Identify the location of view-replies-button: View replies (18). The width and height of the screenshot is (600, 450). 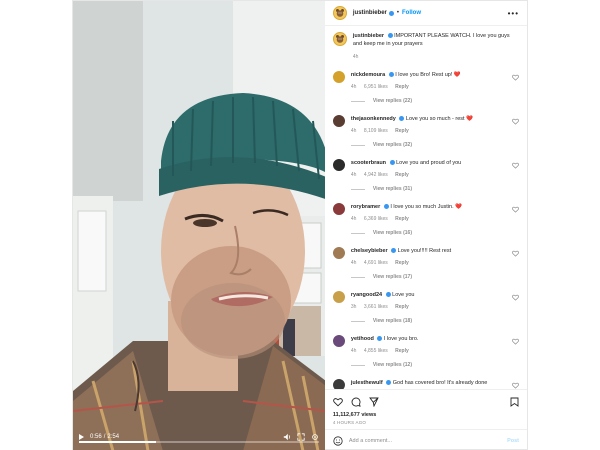
(428, 321).